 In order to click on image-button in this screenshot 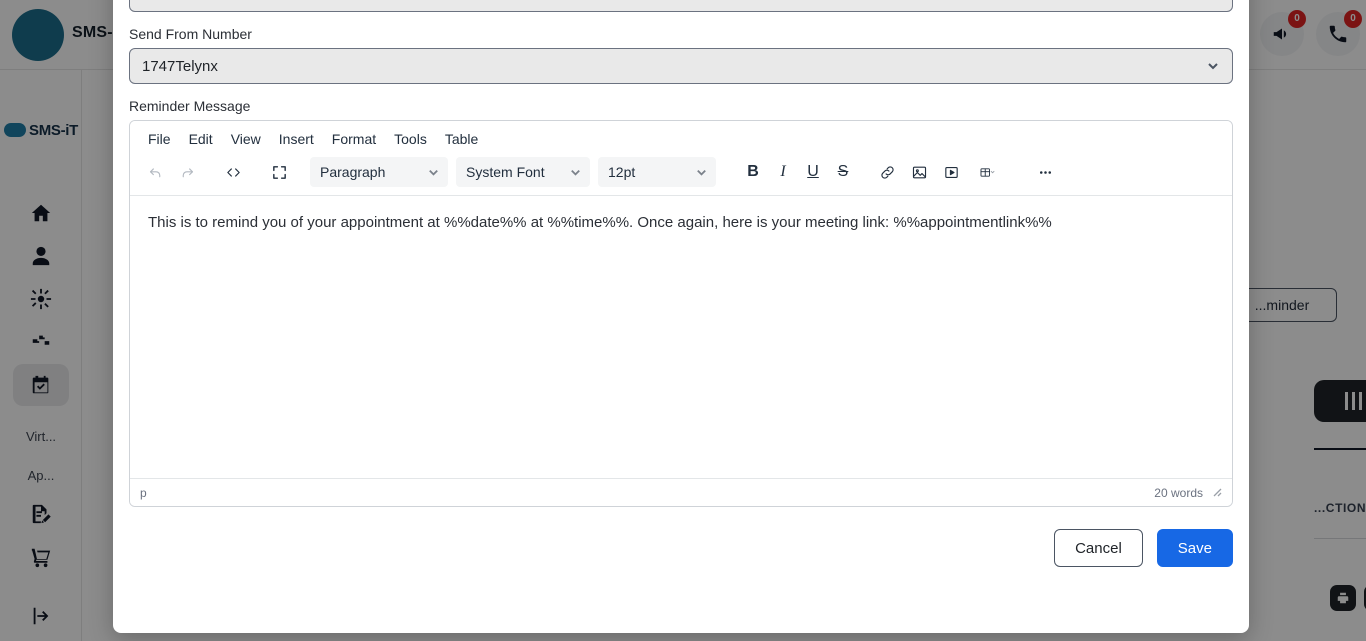, I will do `click(919, 172)`.